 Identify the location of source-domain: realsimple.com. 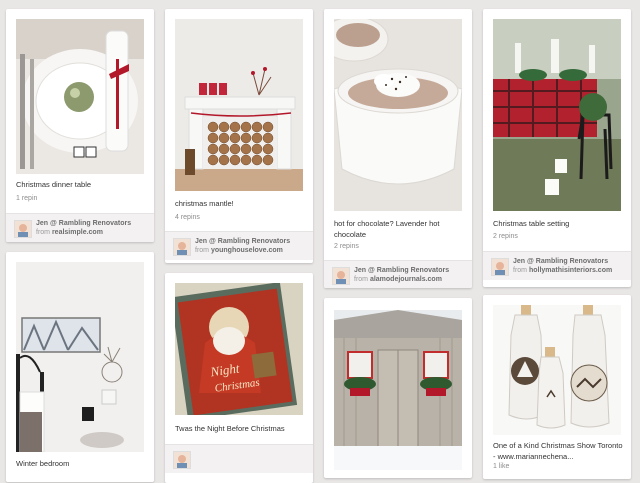
(77, 232).